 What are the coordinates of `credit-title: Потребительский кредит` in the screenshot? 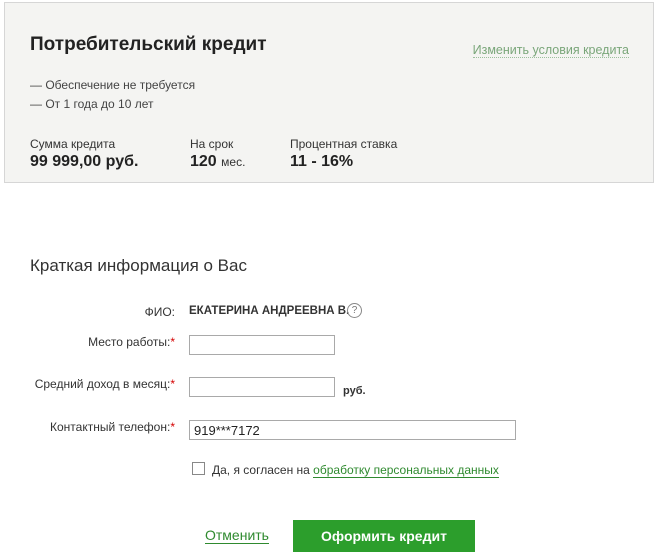 It's located at (148, 44).